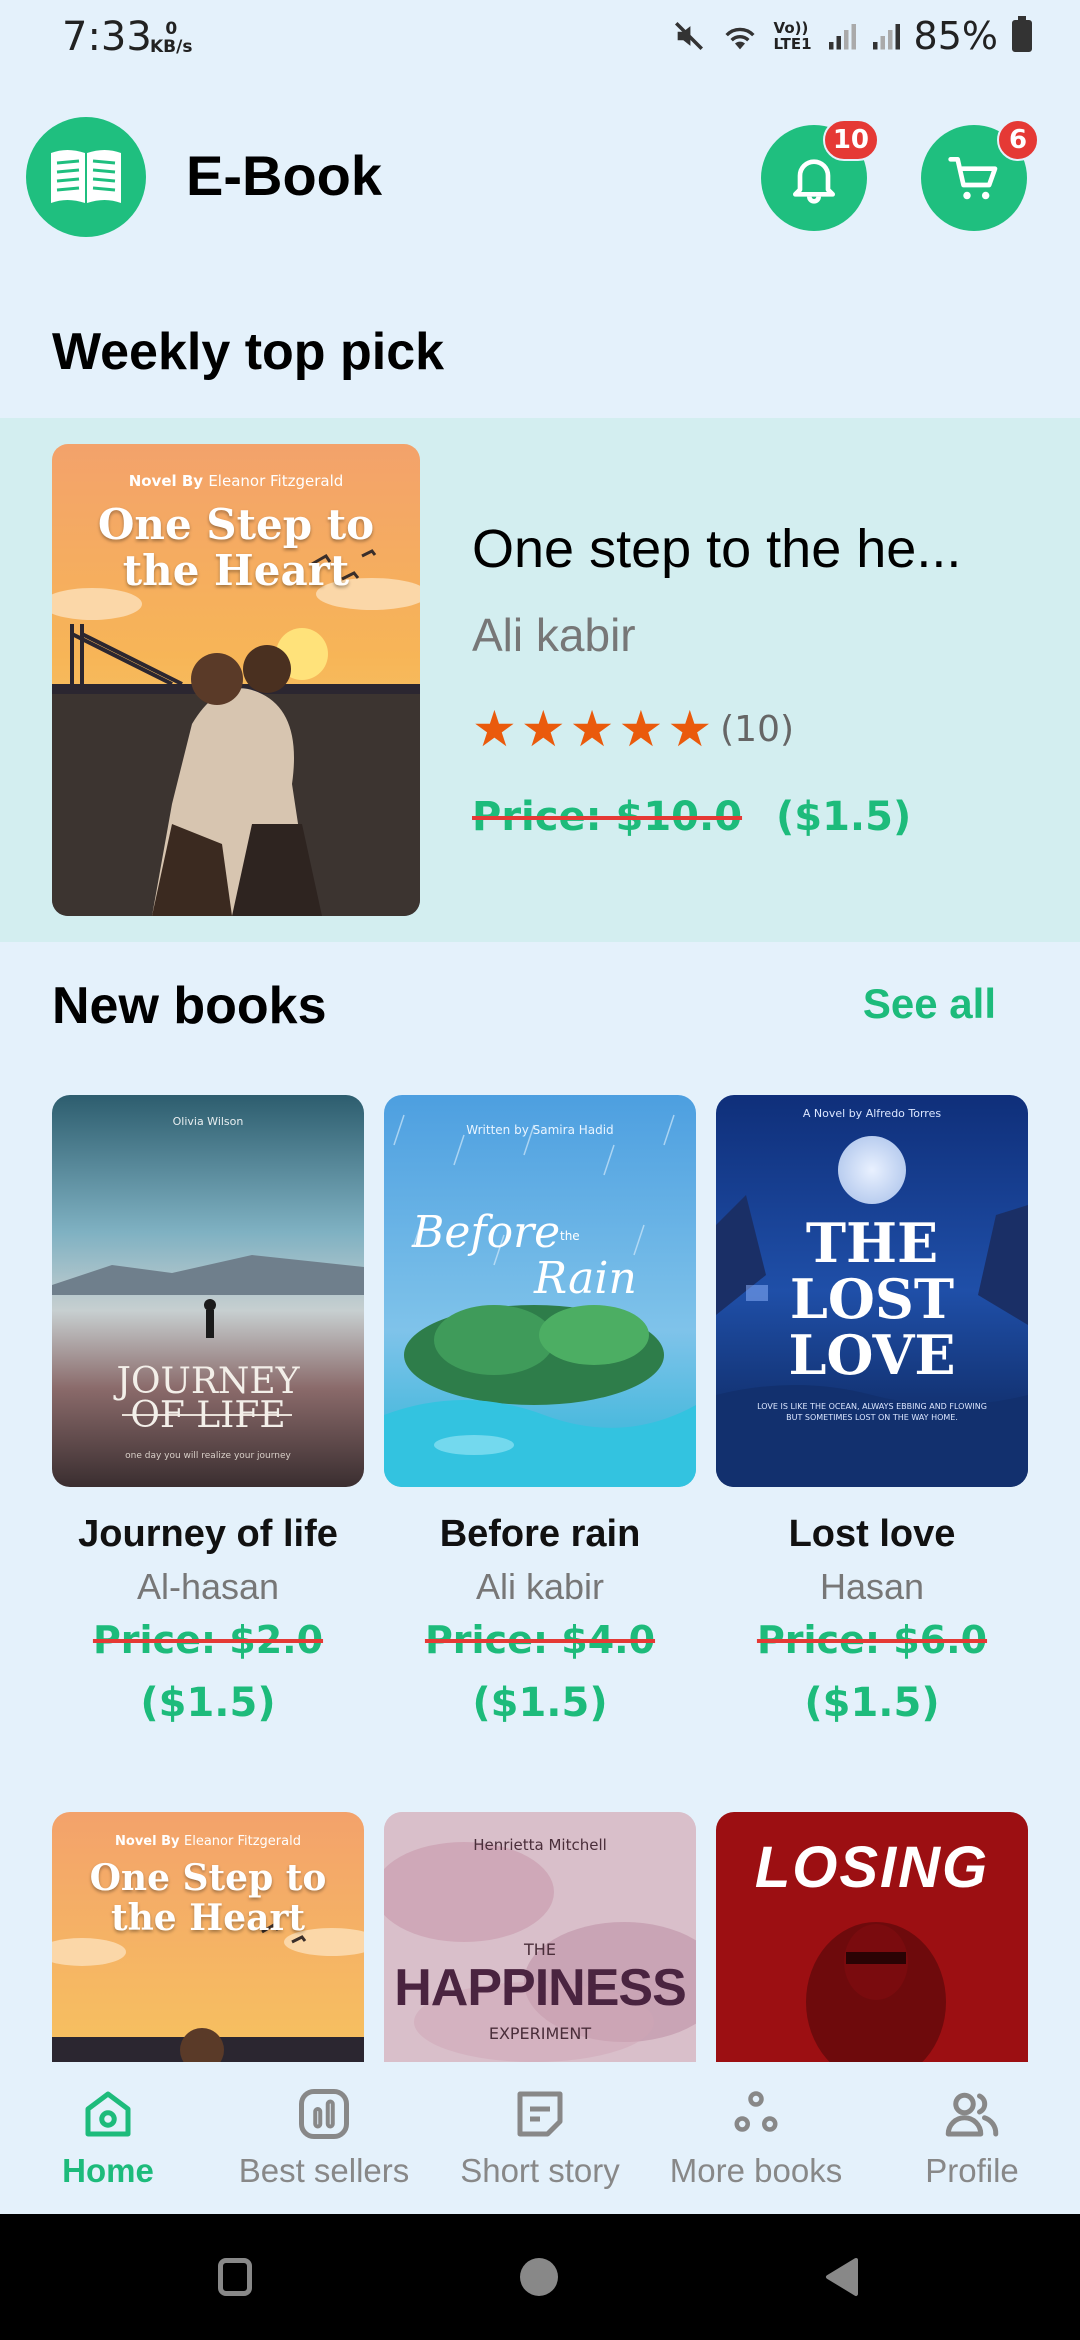 The image size is (1080, 2340). Describe the element at coordinates (850, 140) in the screenshot. I see `notifications-badge: 10` at that location.